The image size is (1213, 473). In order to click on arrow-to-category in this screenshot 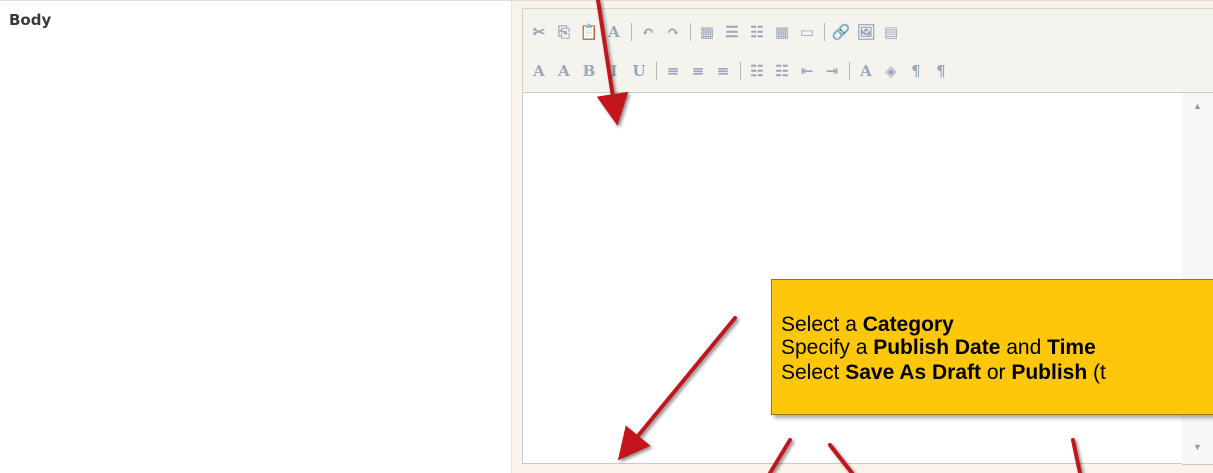, I will do `click(677, 388)`.